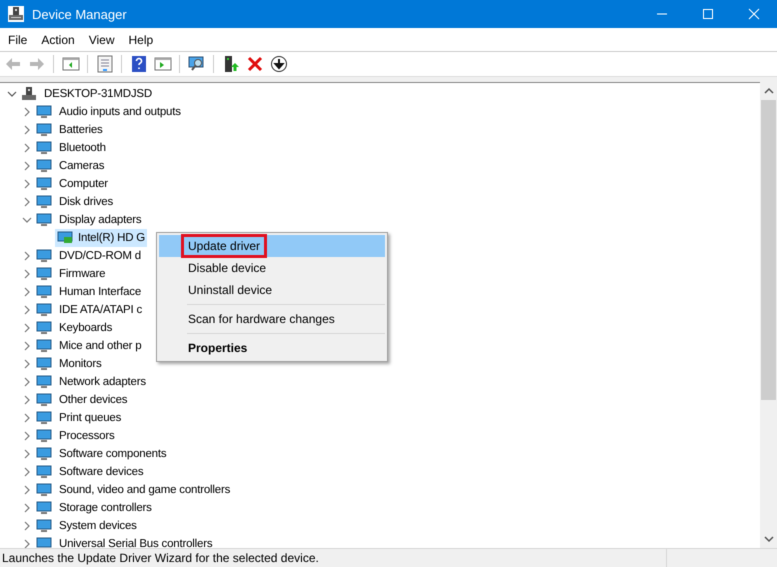 The image size is (777, 567). I want to click on tree-item: Software components, so click(112, 454).